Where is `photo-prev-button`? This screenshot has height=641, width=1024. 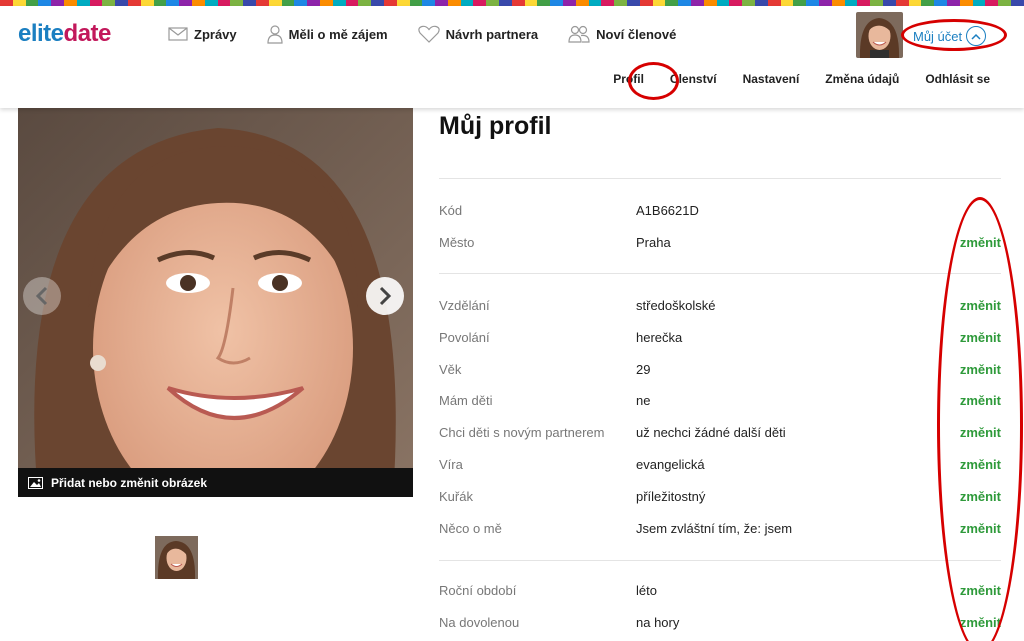
photo-prev-button is located at coordinates (42, 296).